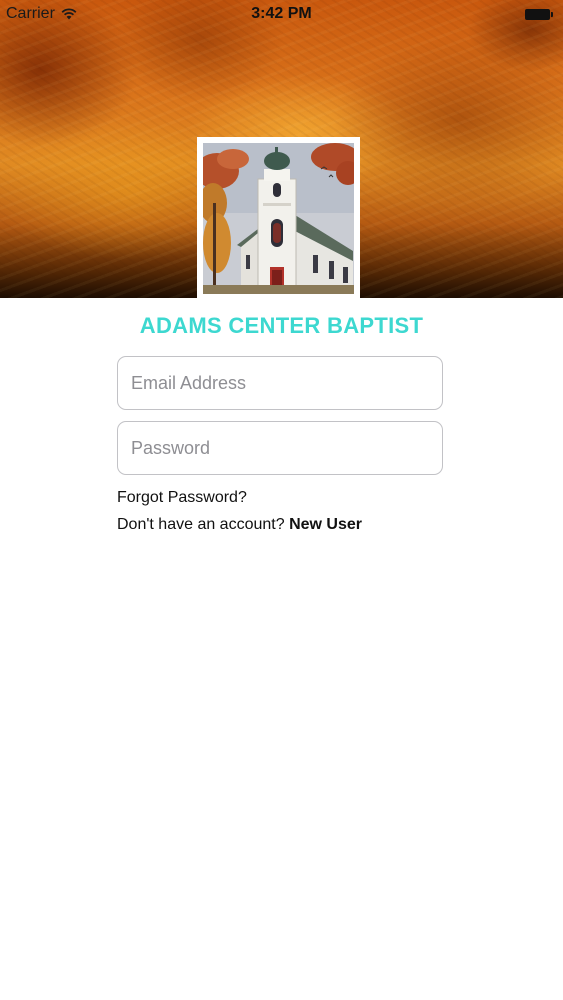 The width and height of the screenshot is (563, 1000). Describe the element at coordinates (539, 14) in the screenshot. I see `battery-icon` at that location.